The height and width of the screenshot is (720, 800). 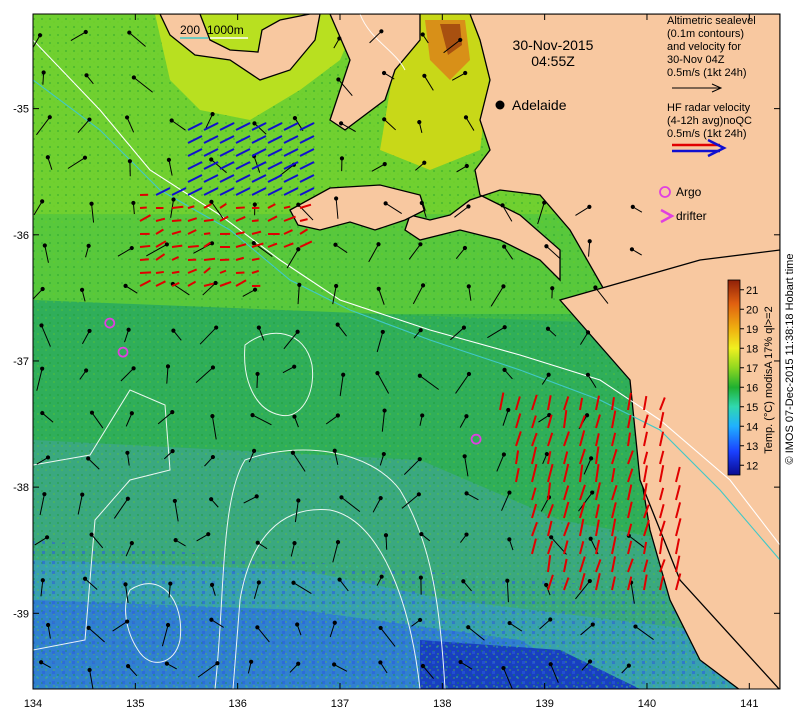 What do you see at coordinates (709, 108) in the screenshot?
I see `svg-text: HF radar velocity` at bounding box center [709, 108].